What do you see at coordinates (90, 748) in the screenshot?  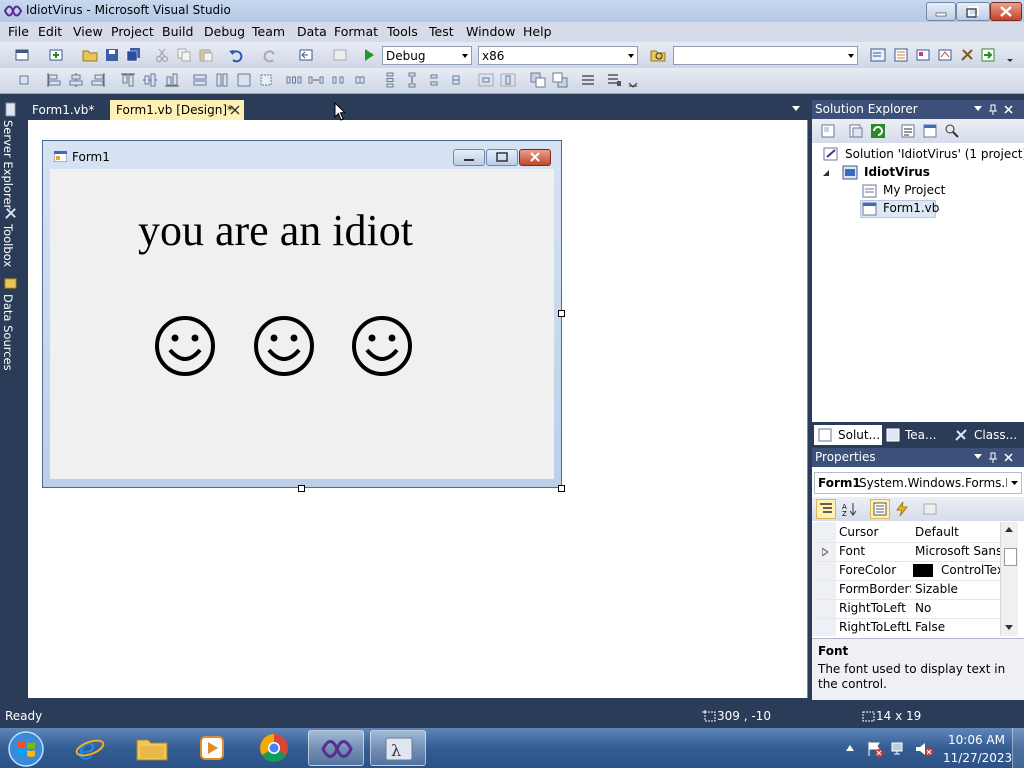 I see `taskbar-internet-explorer: e` at bounding box center [90, 748].